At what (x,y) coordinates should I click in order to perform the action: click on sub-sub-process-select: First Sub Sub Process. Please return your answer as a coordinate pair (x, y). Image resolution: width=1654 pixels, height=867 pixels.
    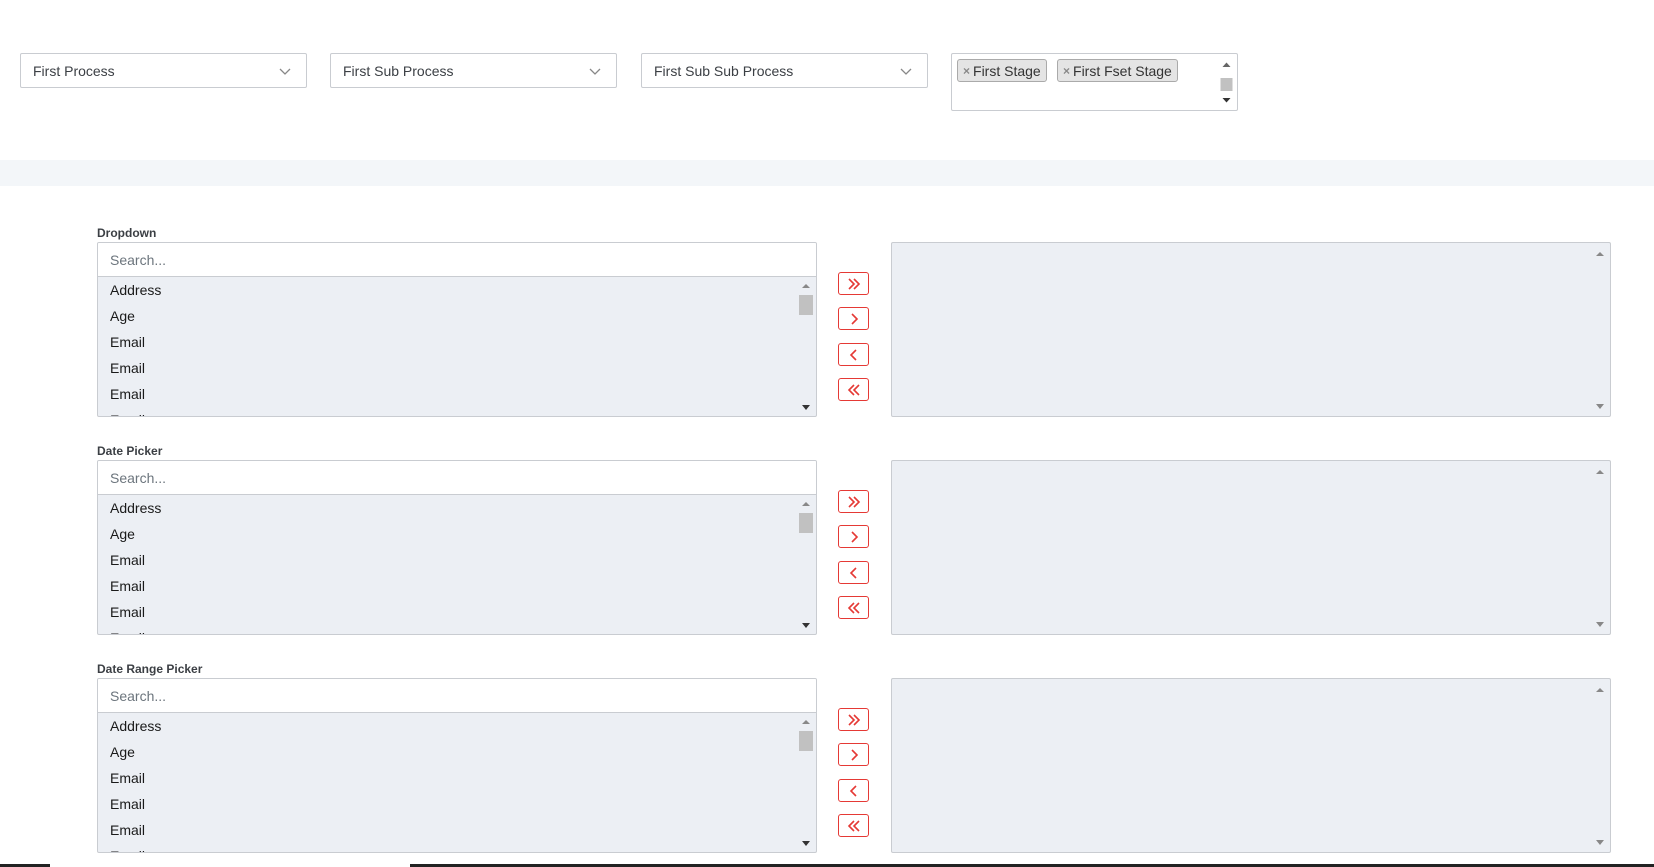
    Looking at the image, I should click on (784, 70).